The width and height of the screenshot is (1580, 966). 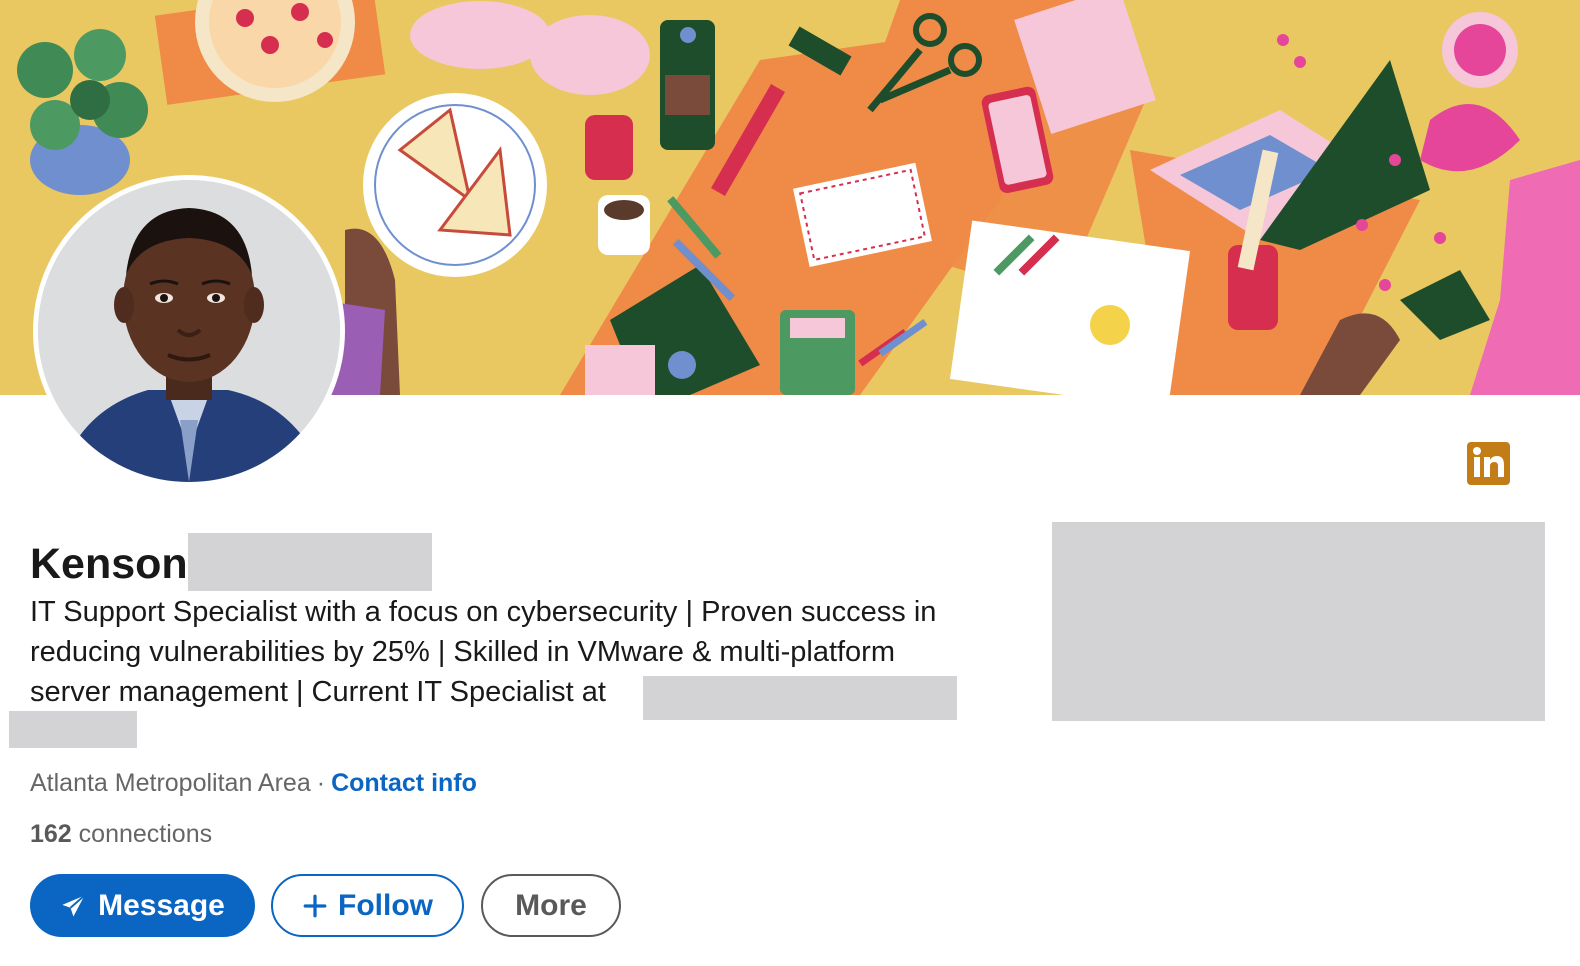 What do you see at coordinates (1488, 463) in the screenshot?
I see `linkedin-icon` at bounding box center [1488, 463].